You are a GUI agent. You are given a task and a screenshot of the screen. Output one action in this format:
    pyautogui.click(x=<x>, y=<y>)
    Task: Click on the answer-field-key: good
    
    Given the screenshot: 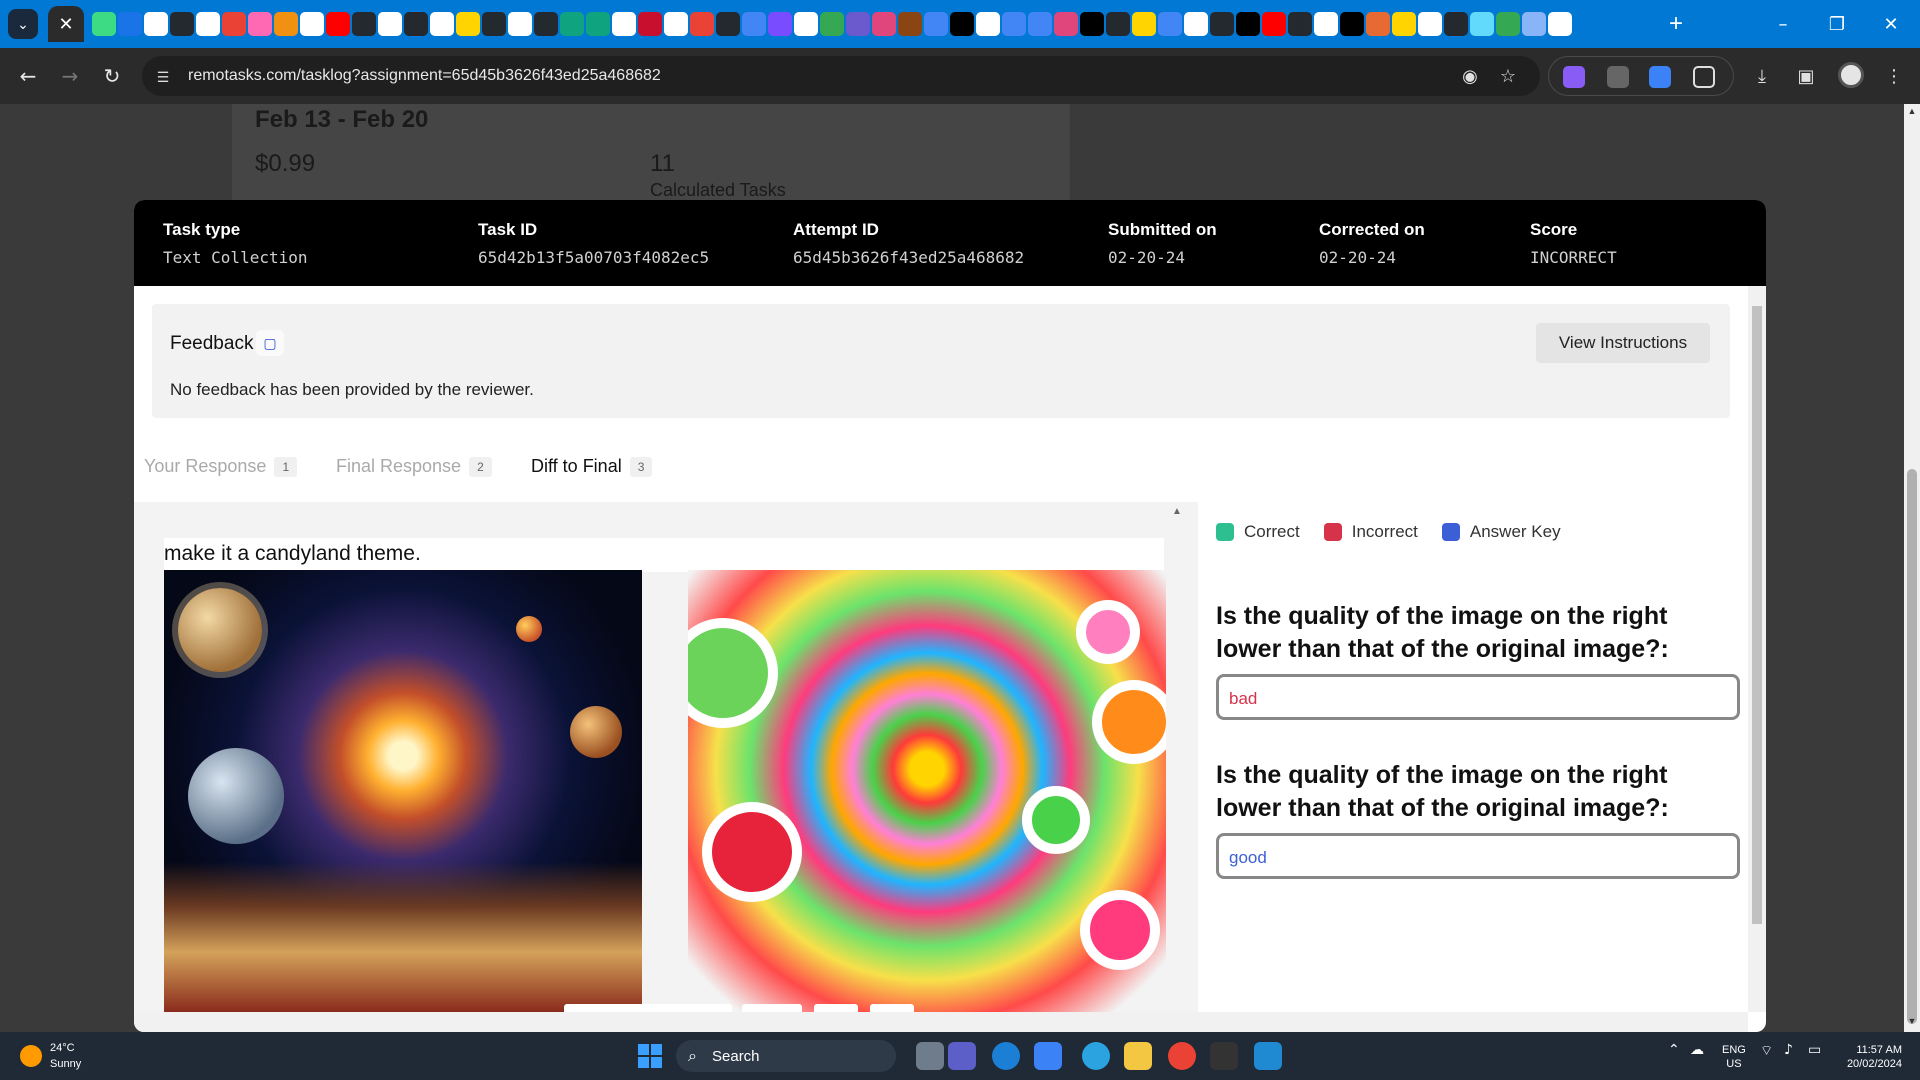 What is the action you would take?
    pyautogui.click(x=1478, y=856)
    